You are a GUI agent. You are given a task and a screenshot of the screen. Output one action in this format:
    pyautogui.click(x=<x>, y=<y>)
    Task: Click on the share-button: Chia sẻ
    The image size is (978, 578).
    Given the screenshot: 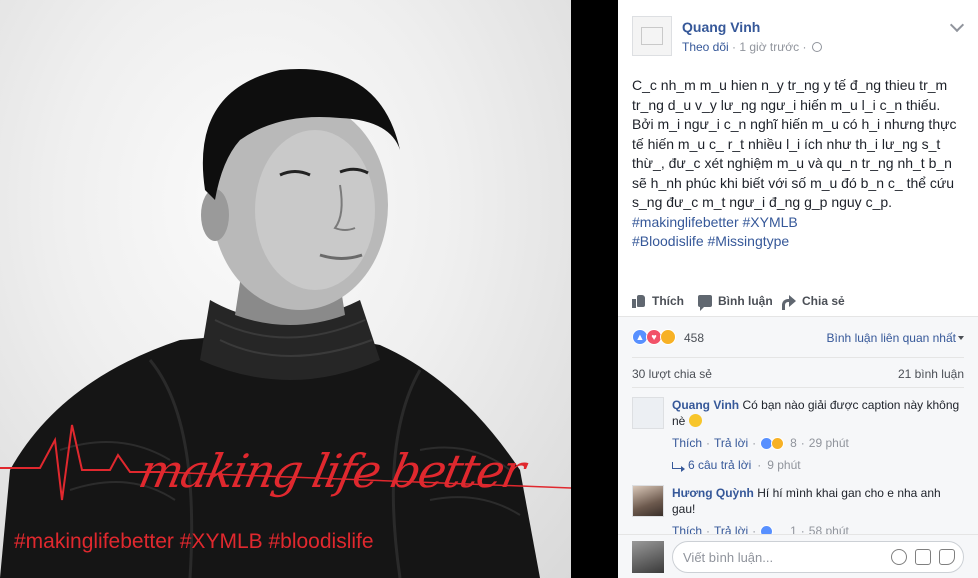 What is the action you would take?
    pyautogui.click(x=813, y=302)
    